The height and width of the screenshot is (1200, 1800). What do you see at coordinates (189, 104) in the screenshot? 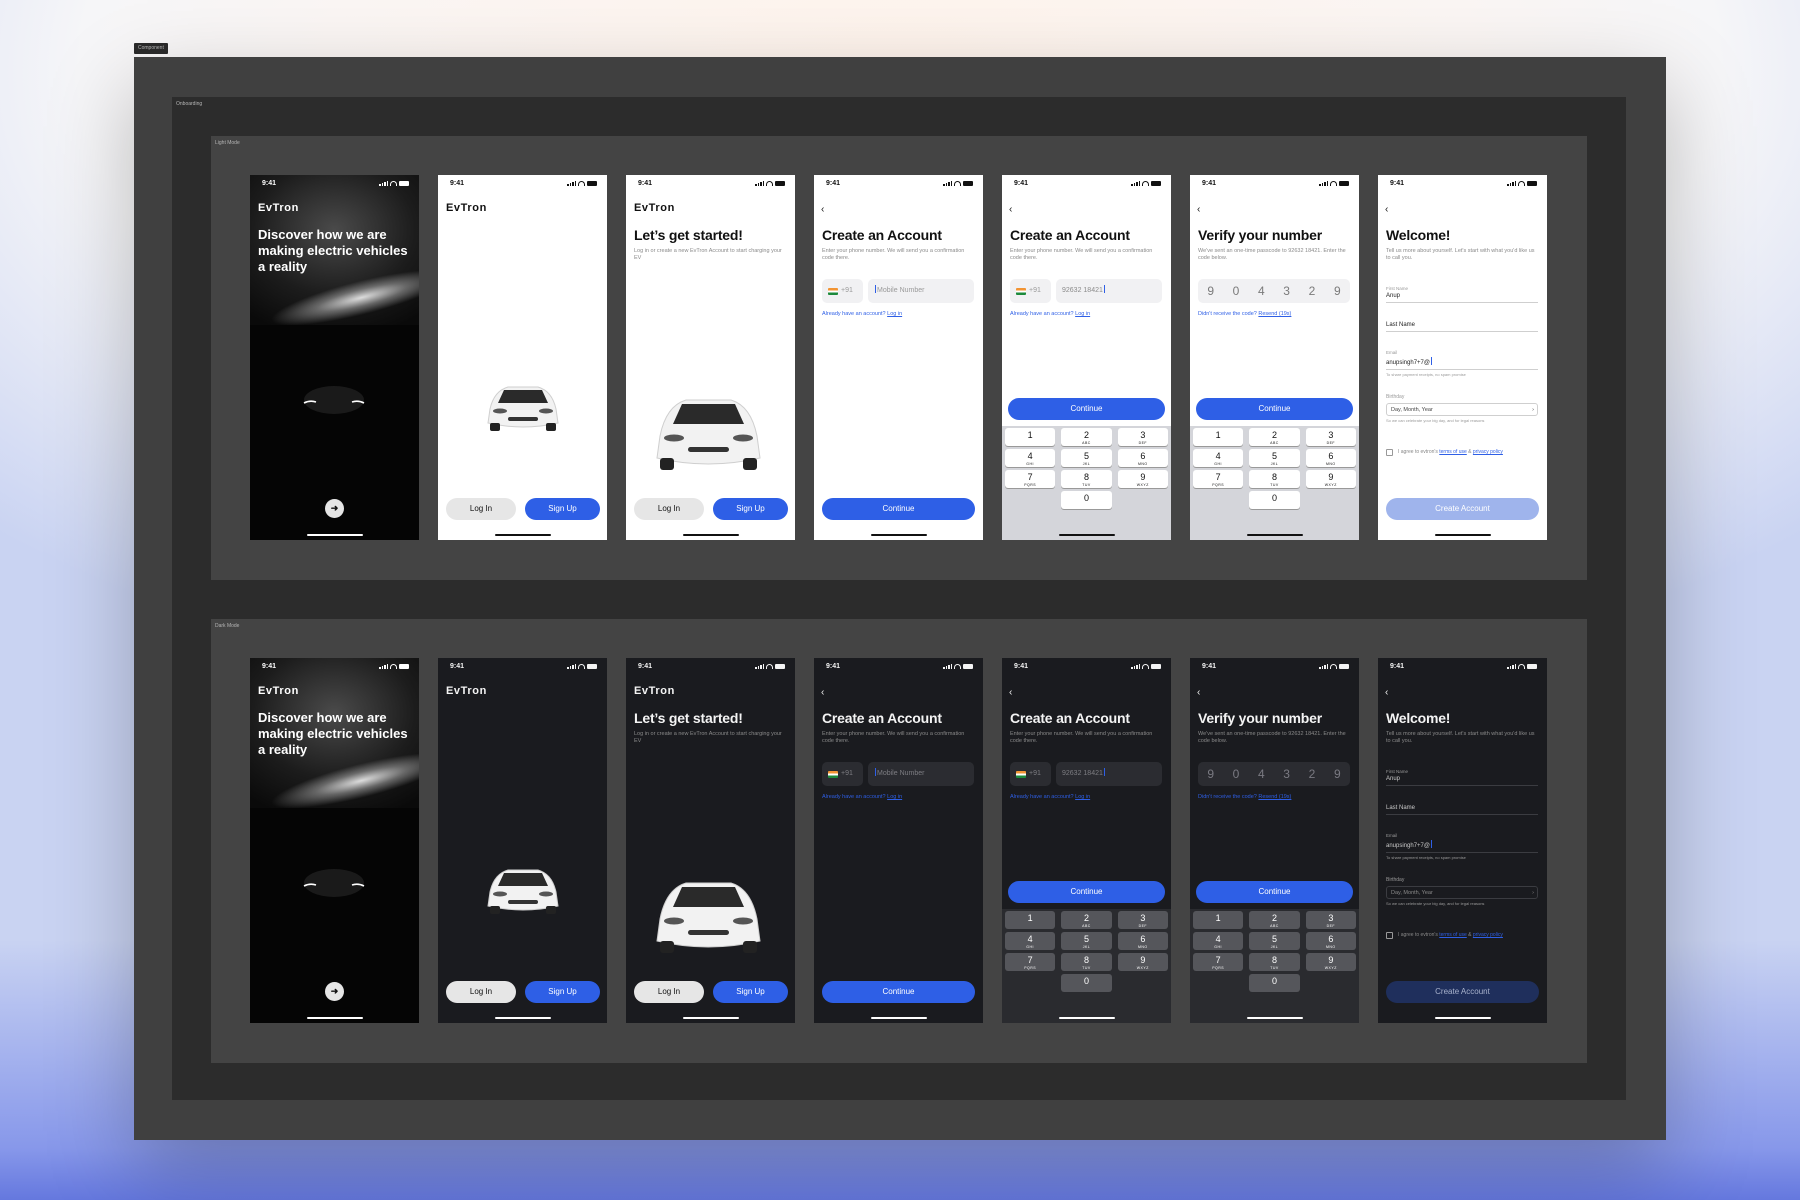
I see `onboarding-label: Onboarding` at bounding box center [189, 104].